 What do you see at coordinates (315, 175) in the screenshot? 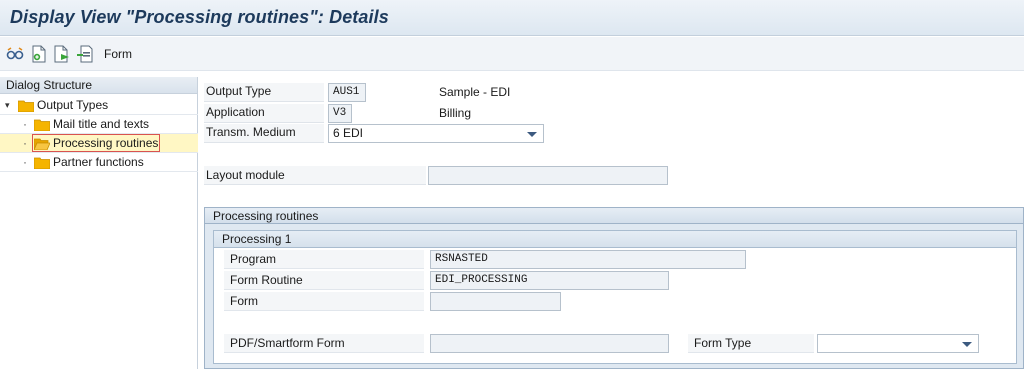
I see `layout-module-label-box: Layout module` at bounding box center [315, 175].